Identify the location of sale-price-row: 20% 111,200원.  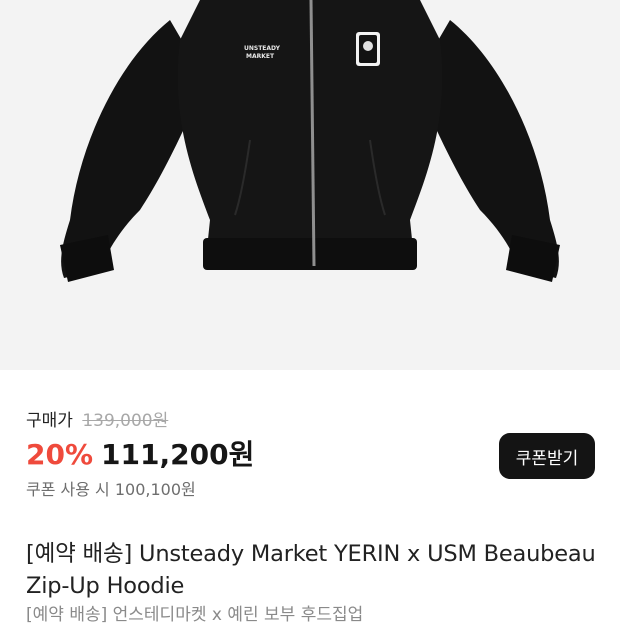
(140, 455).